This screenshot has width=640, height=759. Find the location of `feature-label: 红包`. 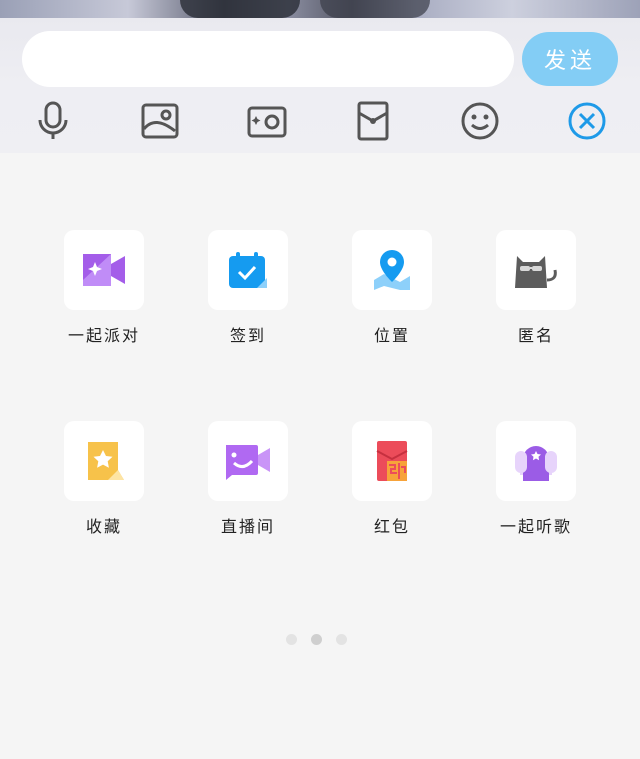

feature-label: 红包 is located at coordinates (391, 526).